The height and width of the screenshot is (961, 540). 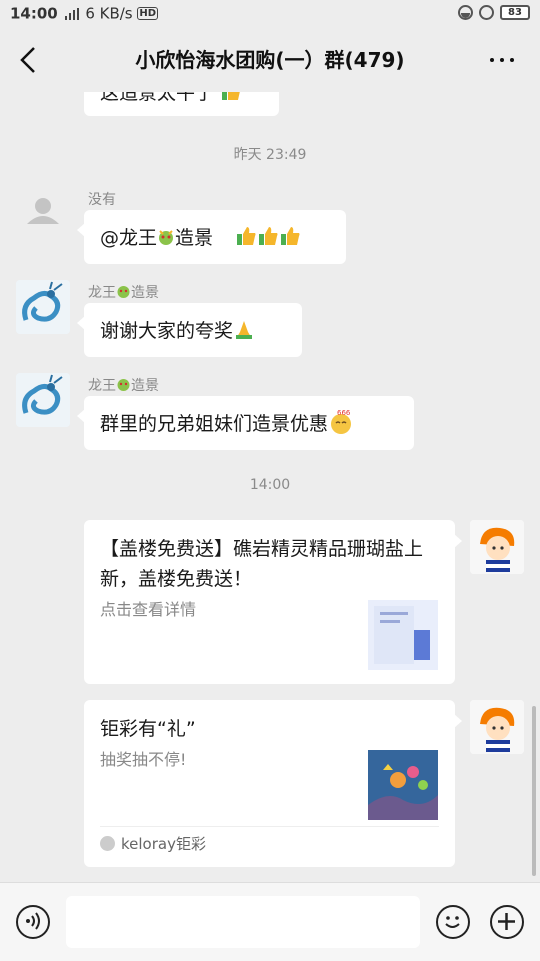 I want to click on source-logo-icon, so click(x=107, y=843).